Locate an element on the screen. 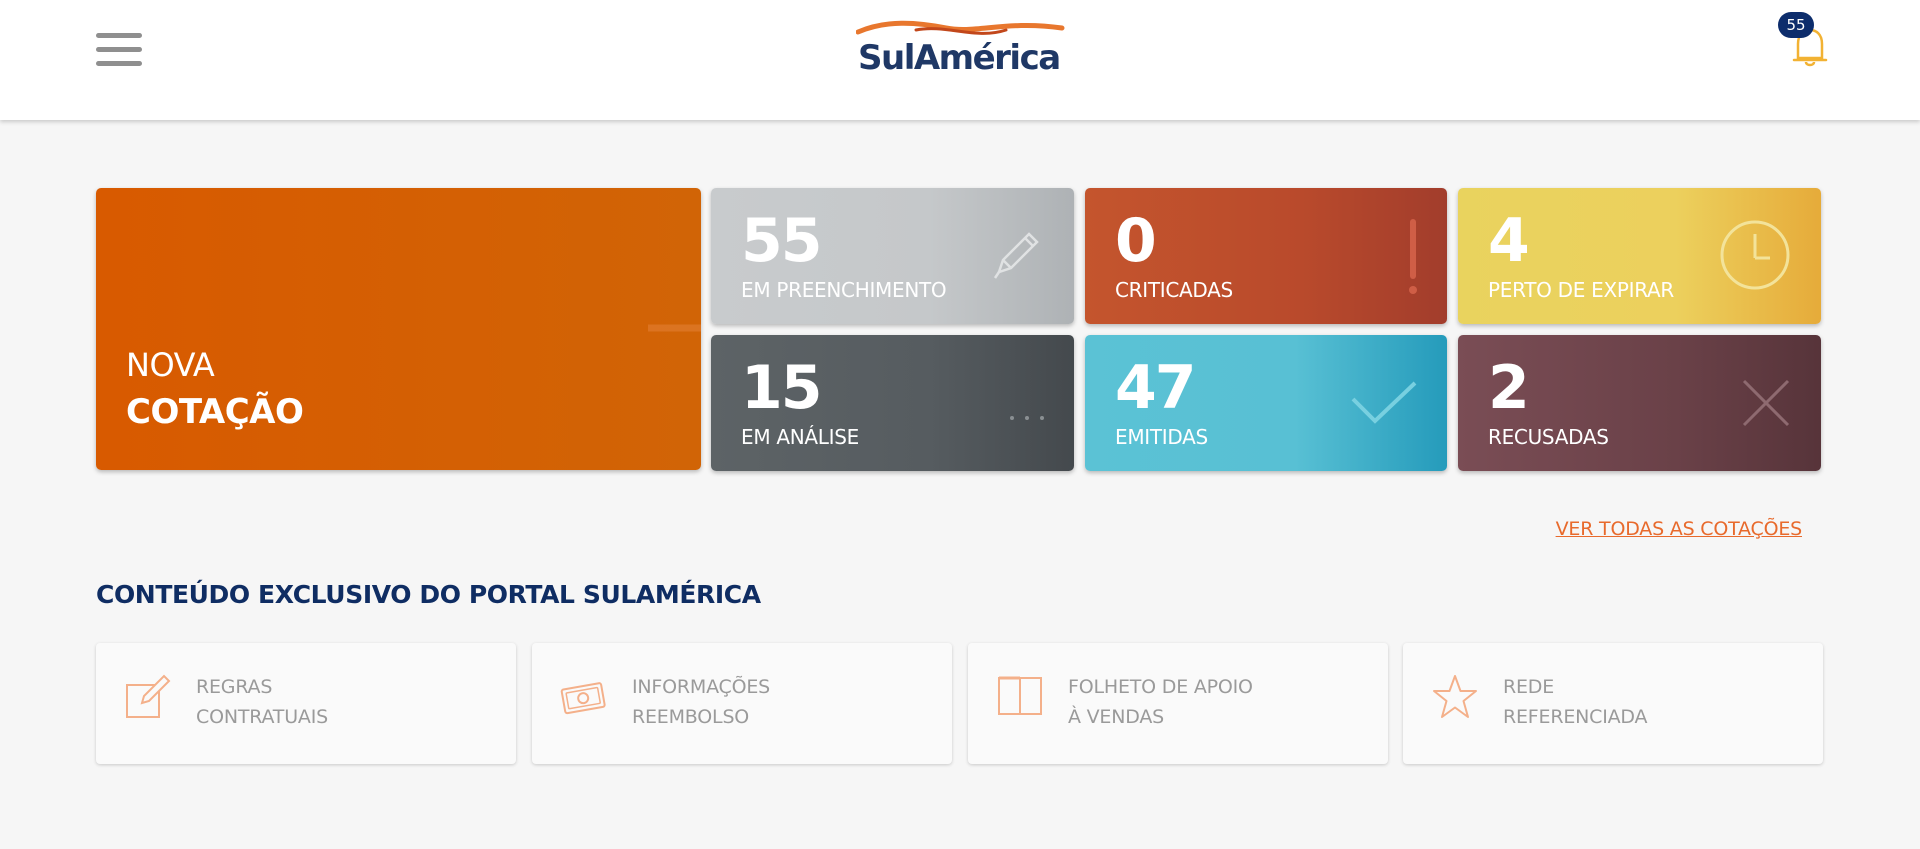  card-recusadas: 2 RECUSADAS is located at coordinates (1639, 403).